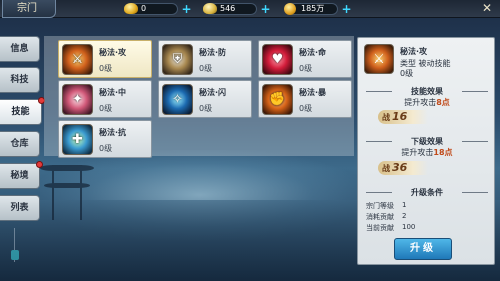  I want to click on sidebar-tab-secret-realm: 秘境, so click(21, 175).